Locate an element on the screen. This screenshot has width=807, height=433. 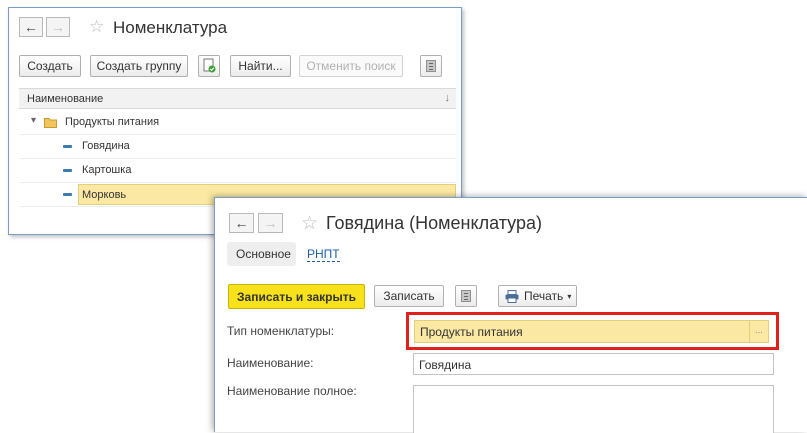
name-field-value: Говядина is located at coordinates (445, 365).